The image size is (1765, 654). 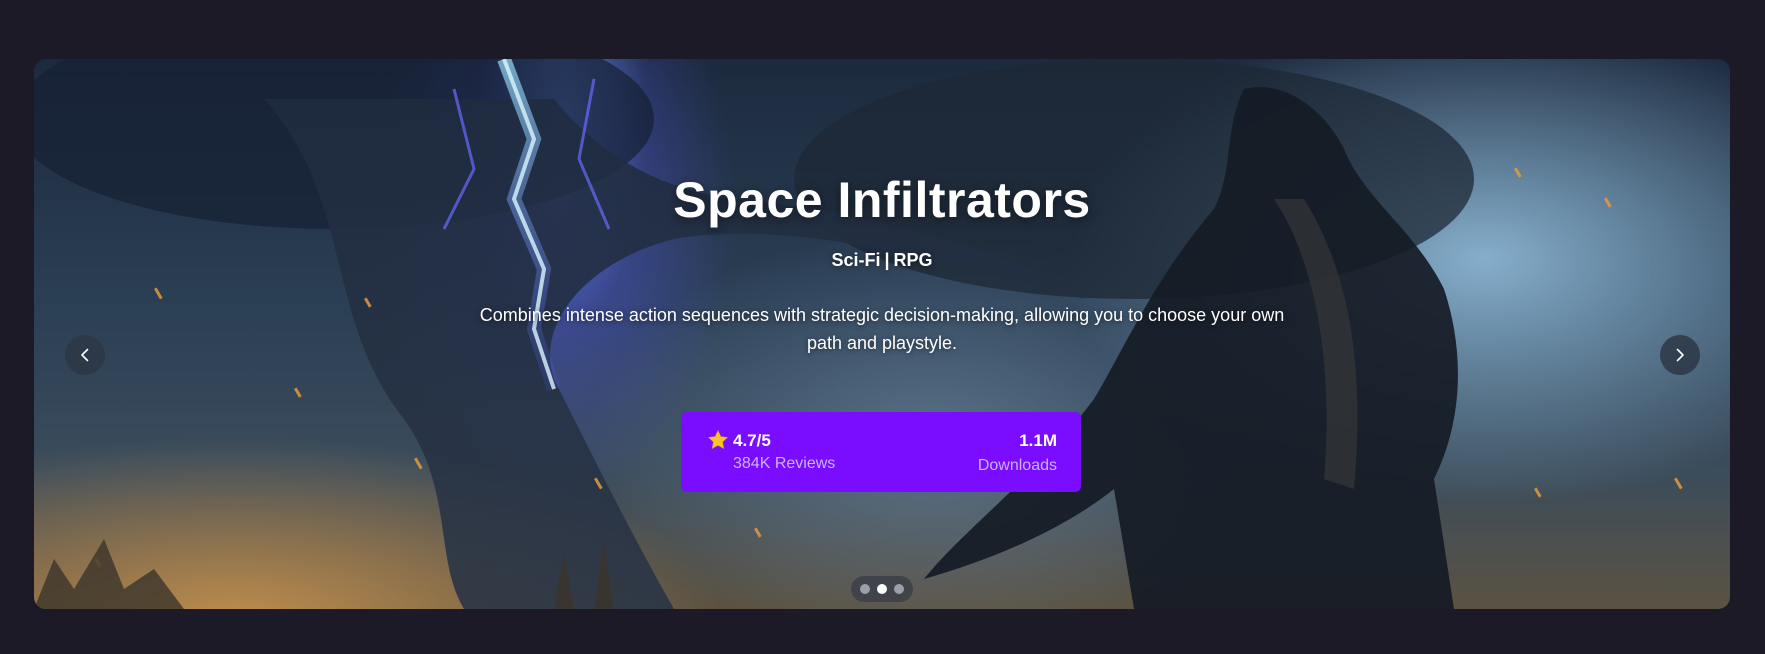 I want to click on chevron-left-icon, so click(x=85, y=355).